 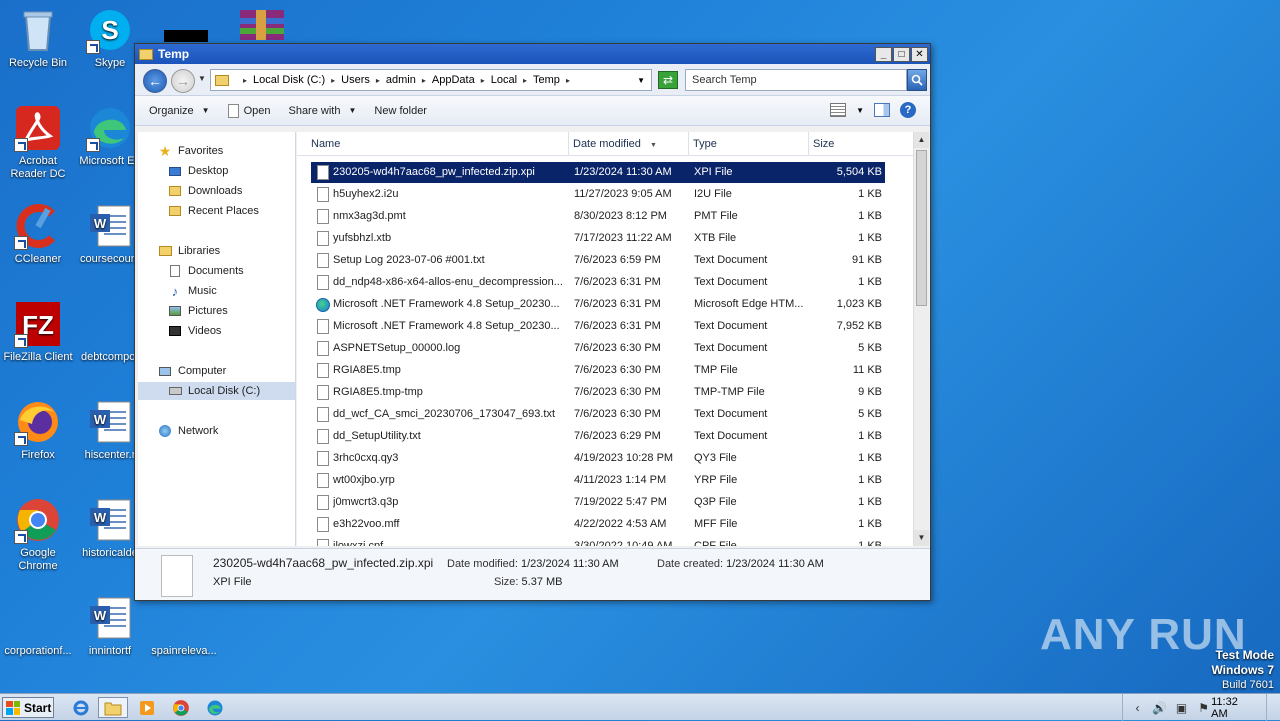 I want to click on nav-music: ♪ Music, so click(x=192, y=291).